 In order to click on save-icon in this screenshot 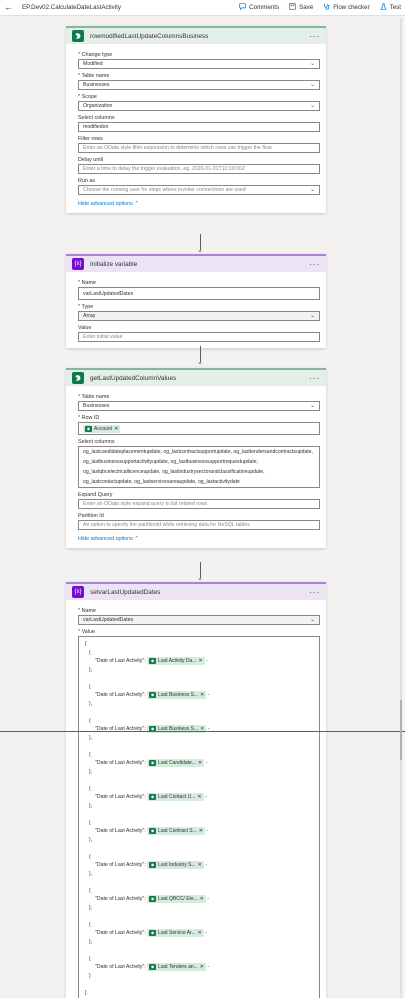, I will do `click(292, 7)`.